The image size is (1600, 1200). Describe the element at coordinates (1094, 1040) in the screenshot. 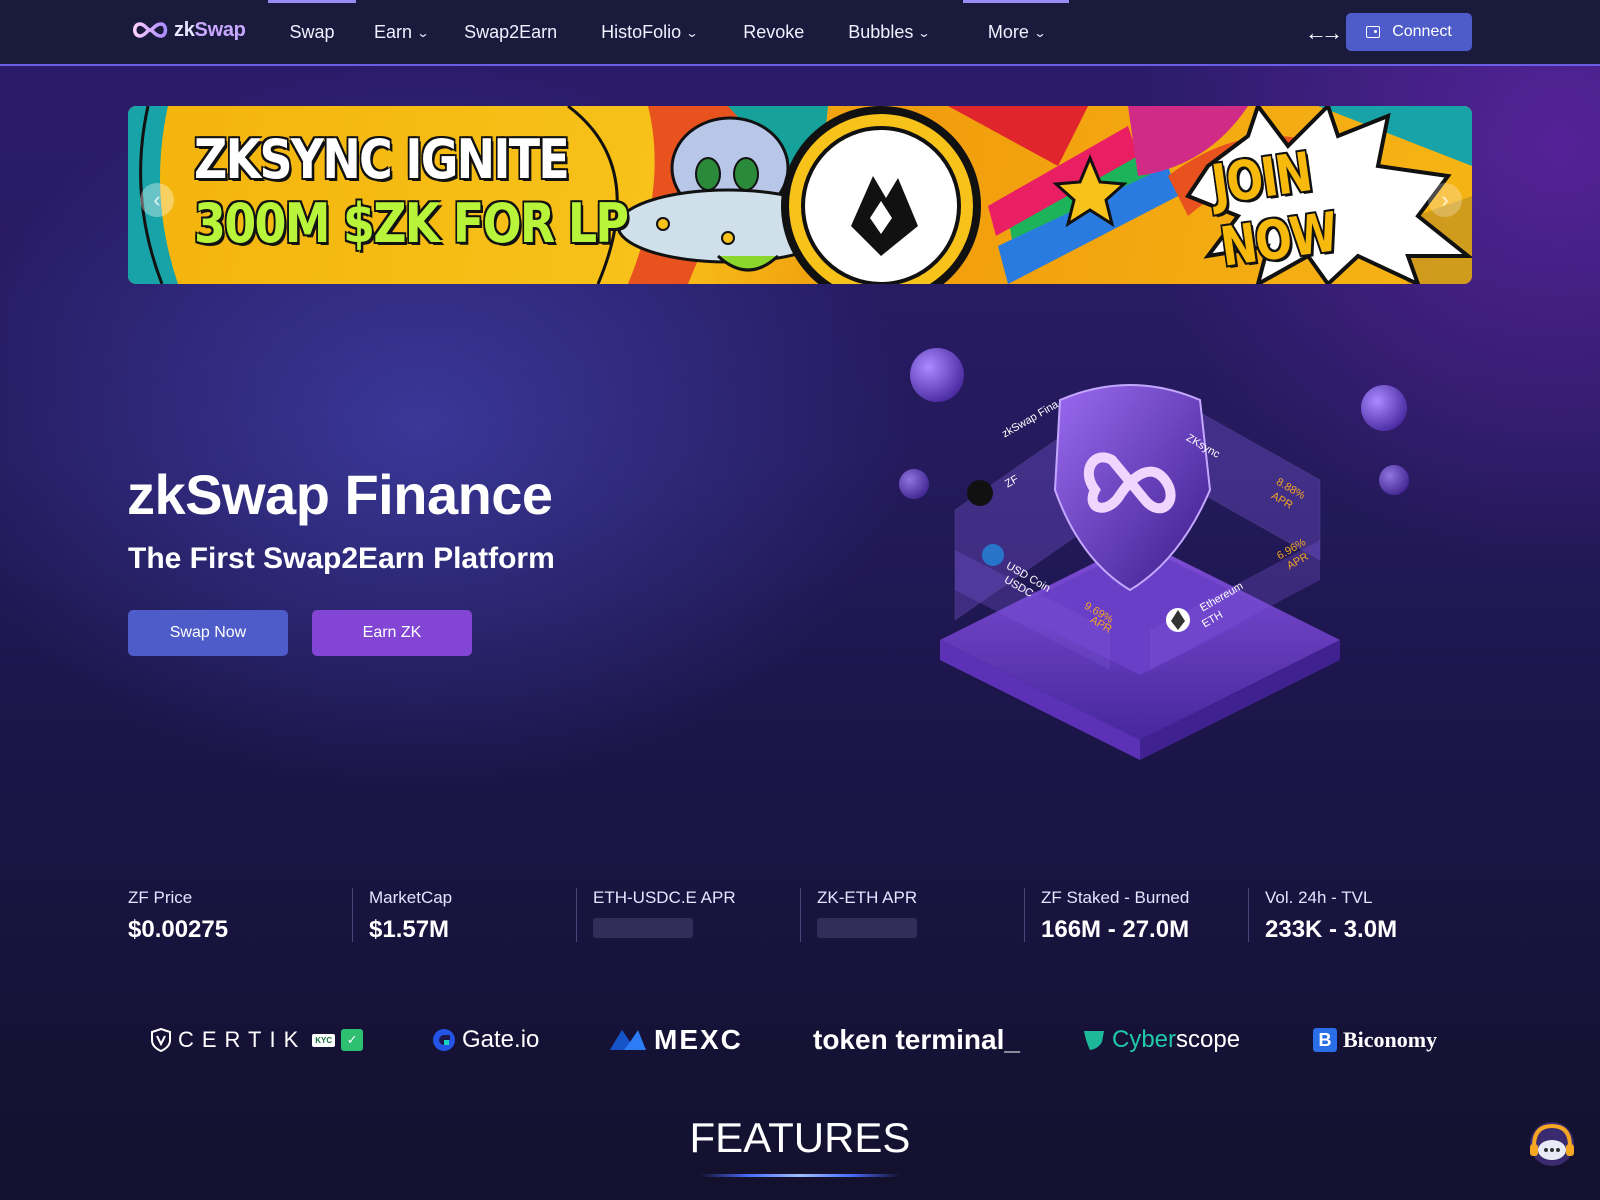

I see `cyberscope-logo-icon` at that location.